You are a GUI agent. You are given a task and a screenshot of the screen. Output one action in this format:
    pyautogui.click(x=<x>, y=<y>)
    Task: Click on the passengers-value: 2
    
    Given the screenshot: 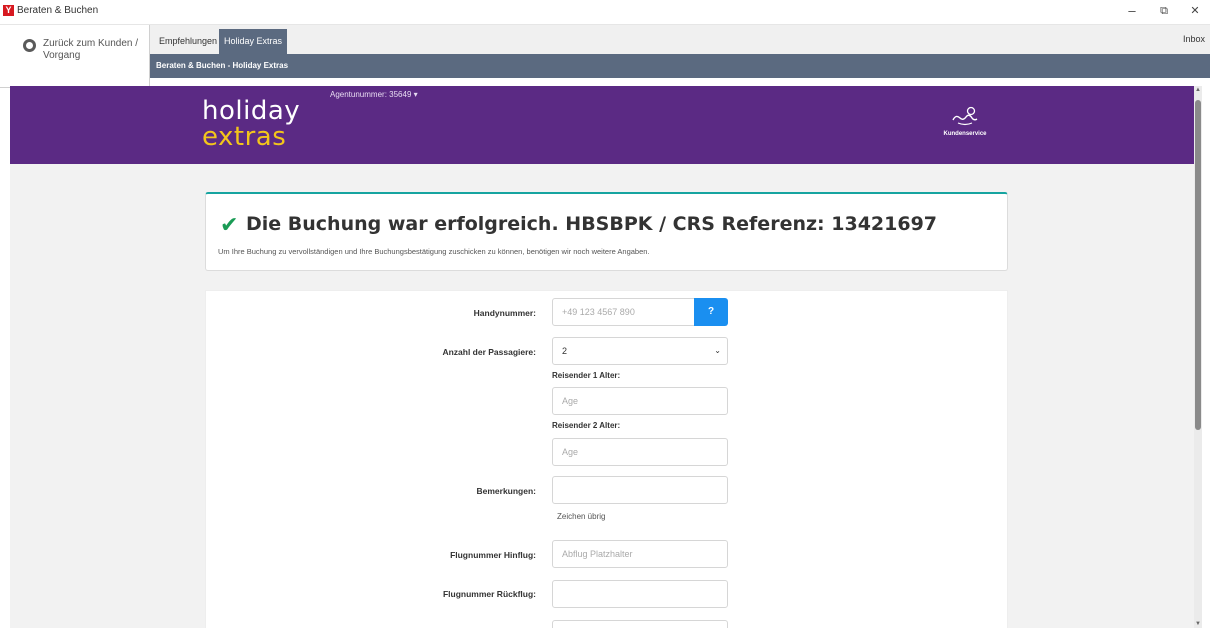 What is the action you would take?
    pyautogui.click(x=565, y=351)
    